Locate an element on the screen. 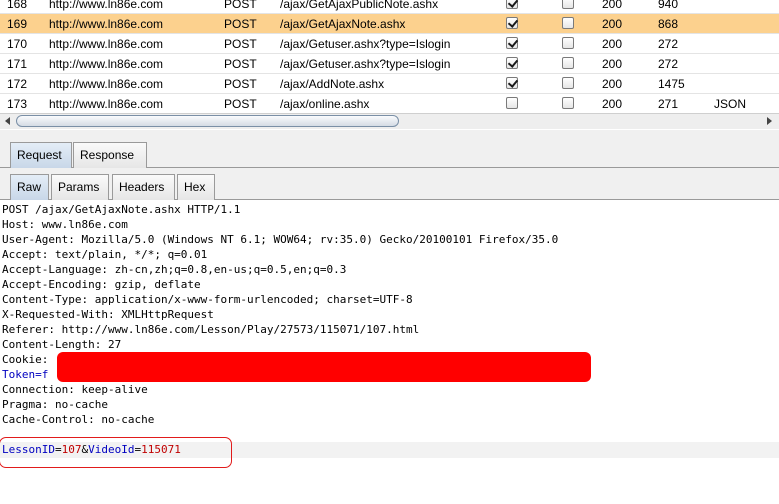  tab-request: Request is located at coordinates (41, 155).